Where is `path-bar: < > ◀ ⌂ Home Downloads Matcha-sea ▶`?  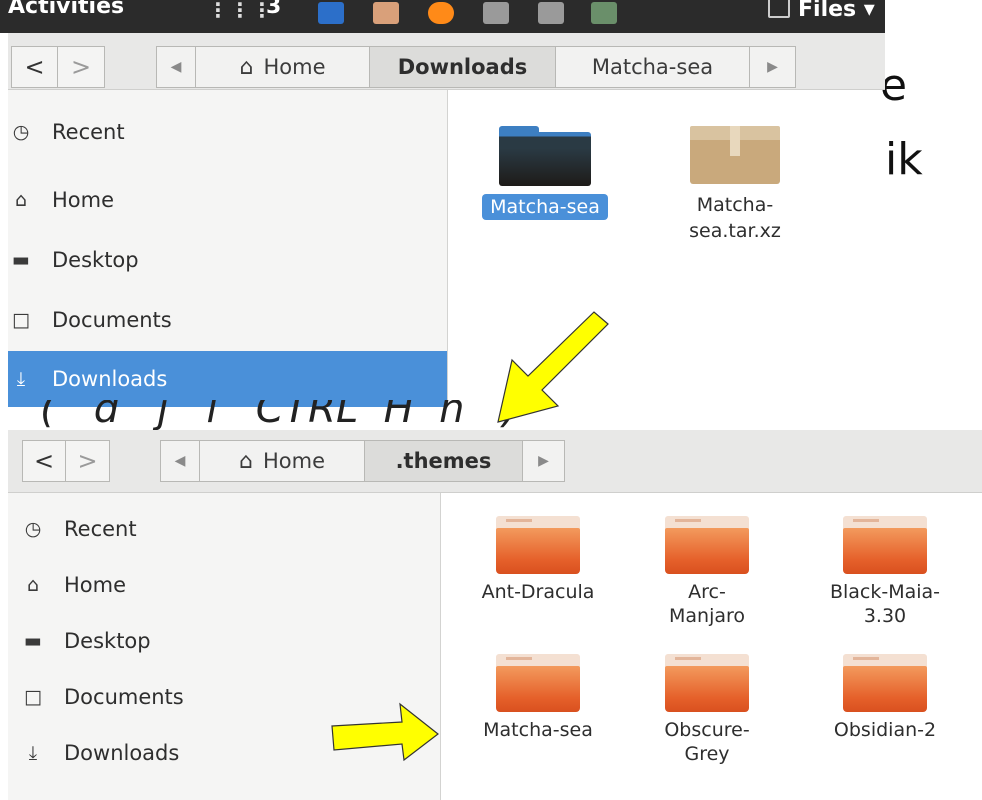
path-bar: < > ◀ ⌂ Home Downloads Matcha-sea ▶ is located at coordinates (446, 61).